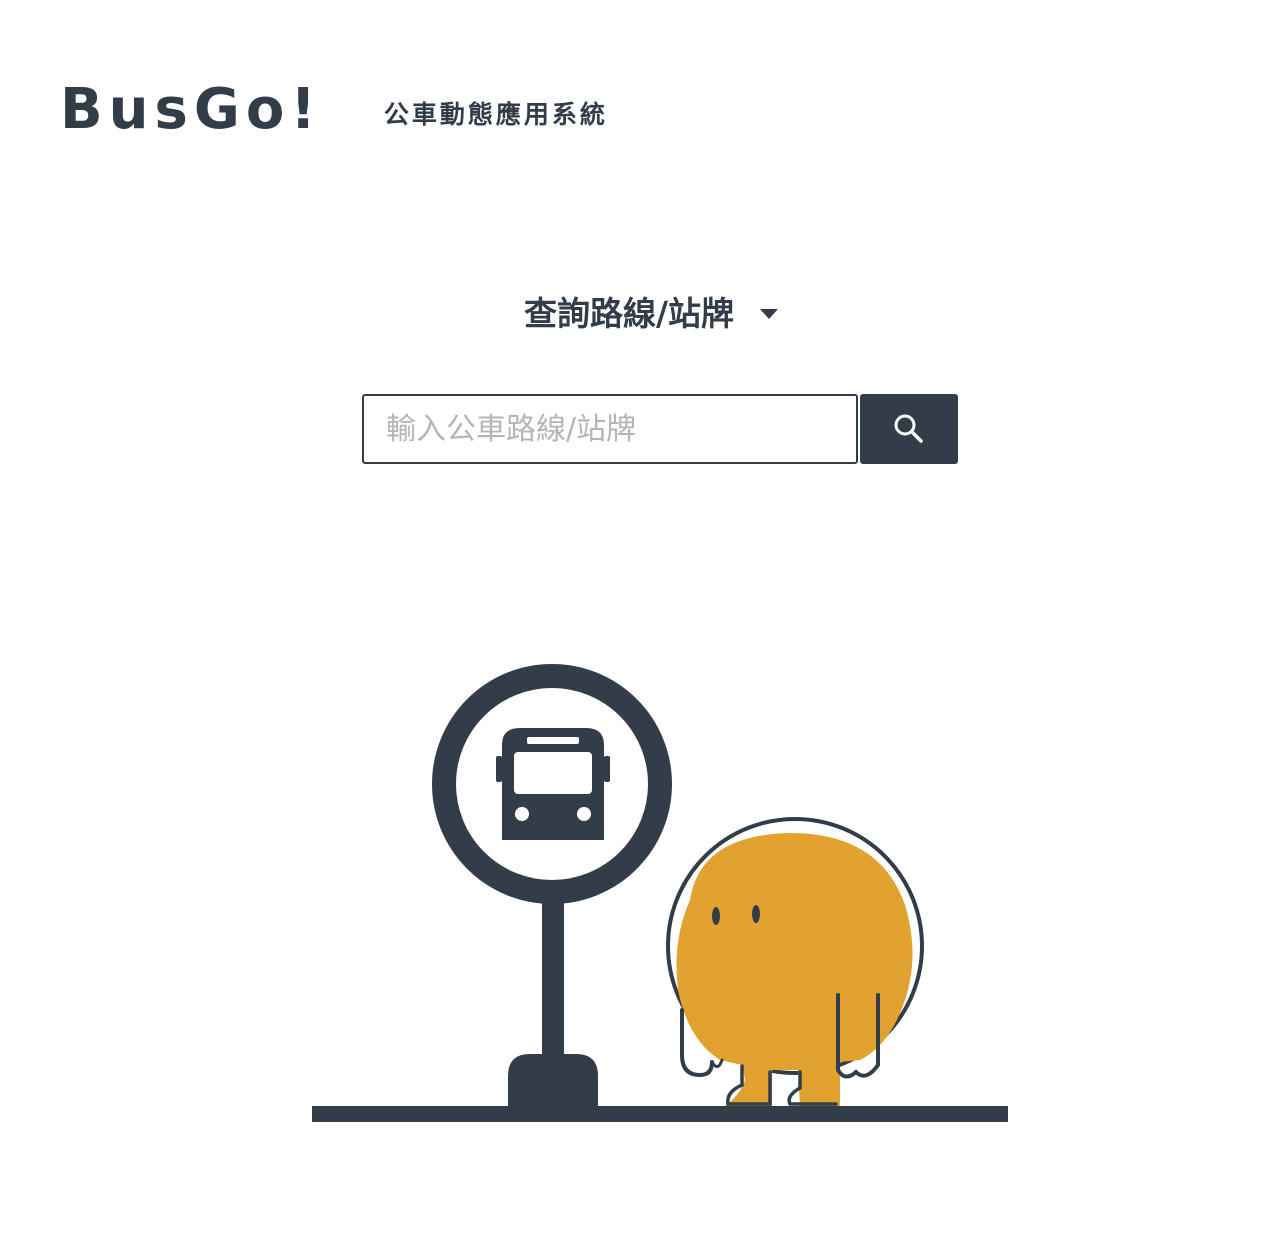 The image size is (1276, 1246). Describe the element at coordinates (553, 784) in the screenshot. I see `bus-icon` at that location.